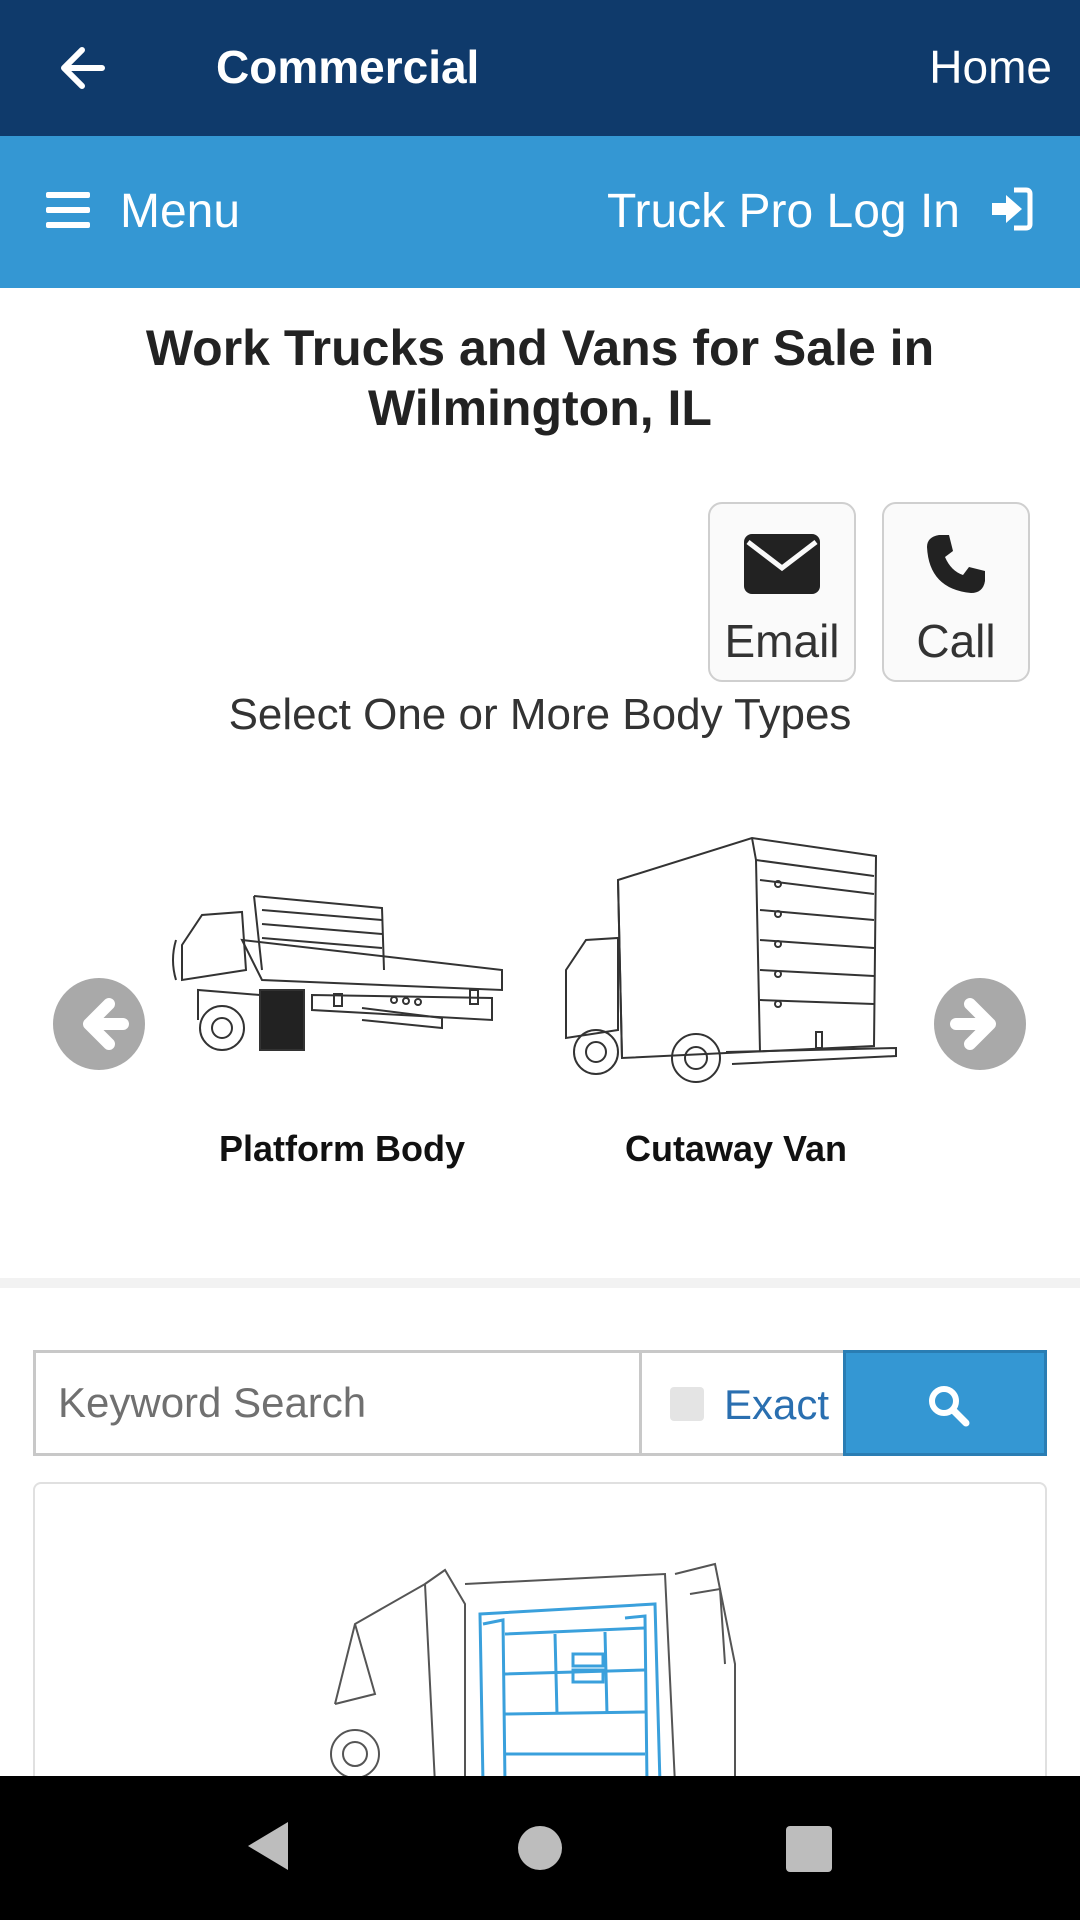 This screenshot has height=1920, width=1080. What do you see at coordinates (687, 1404) in the screenshot?
I see `exact-checkbox` at bounding box center [687, 1404].